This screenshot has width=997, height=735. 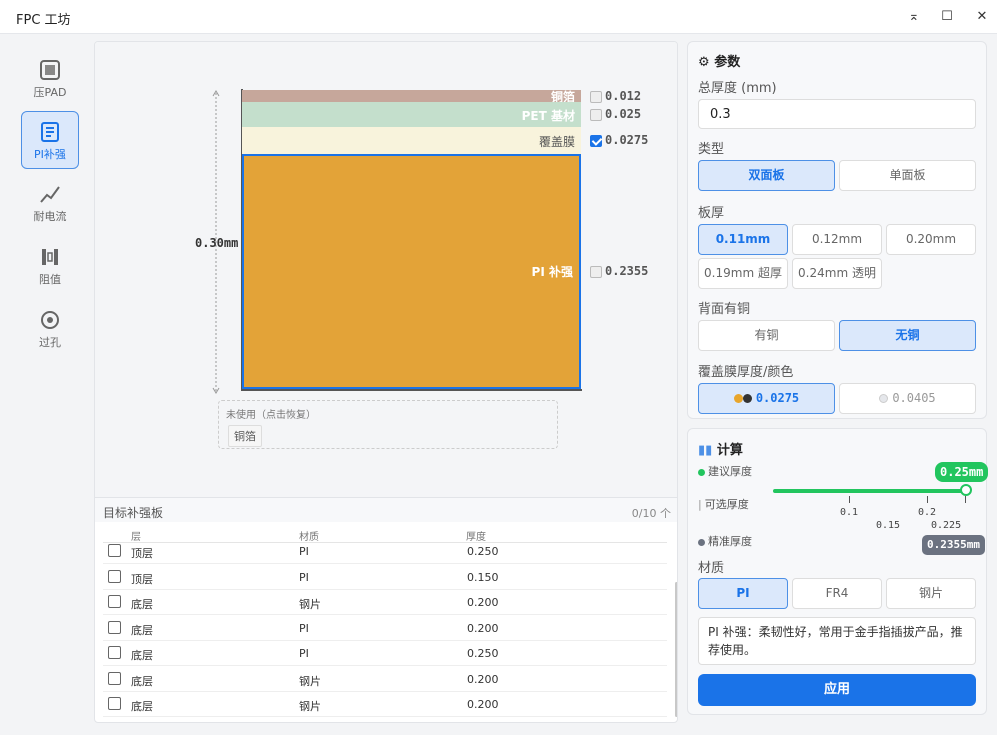 What do you see at coordinates (483, 577) in the screenshot?
I see `row-thickness: 0.150` at bounding box center [483, 577].